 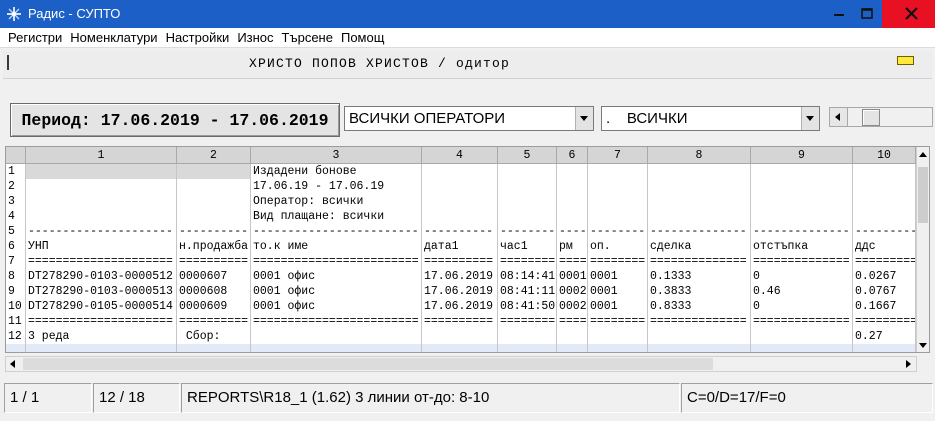 What do you see at coordinates (839, 14) in the screenshot?
I see `minimize-button` at bounding box center [839, 14].